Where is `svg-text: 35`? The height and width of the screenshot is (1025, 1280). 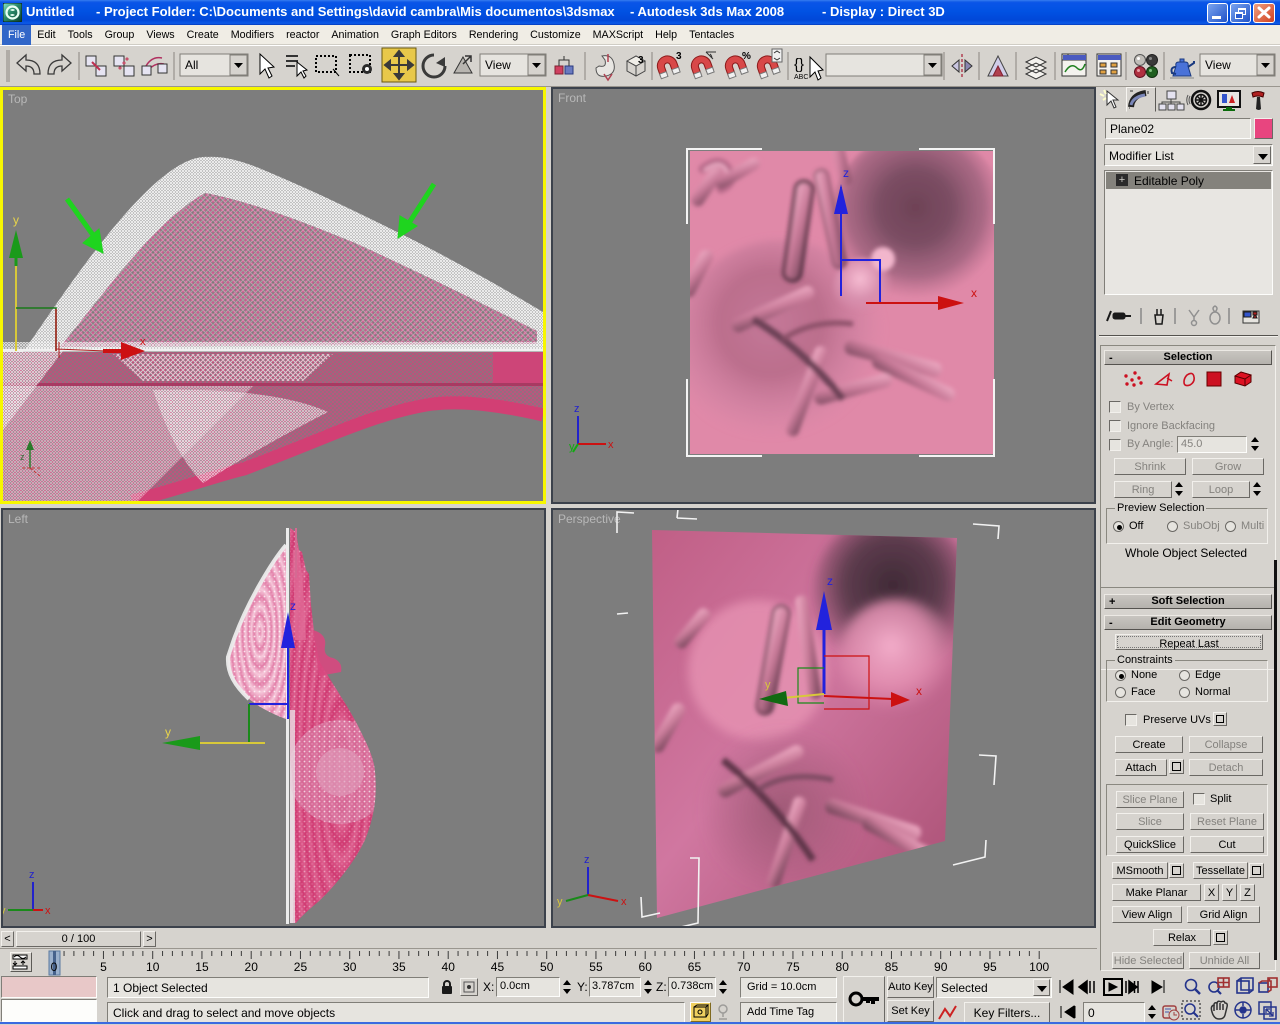 svg-text: 35 is located at coordinates (399, 967).